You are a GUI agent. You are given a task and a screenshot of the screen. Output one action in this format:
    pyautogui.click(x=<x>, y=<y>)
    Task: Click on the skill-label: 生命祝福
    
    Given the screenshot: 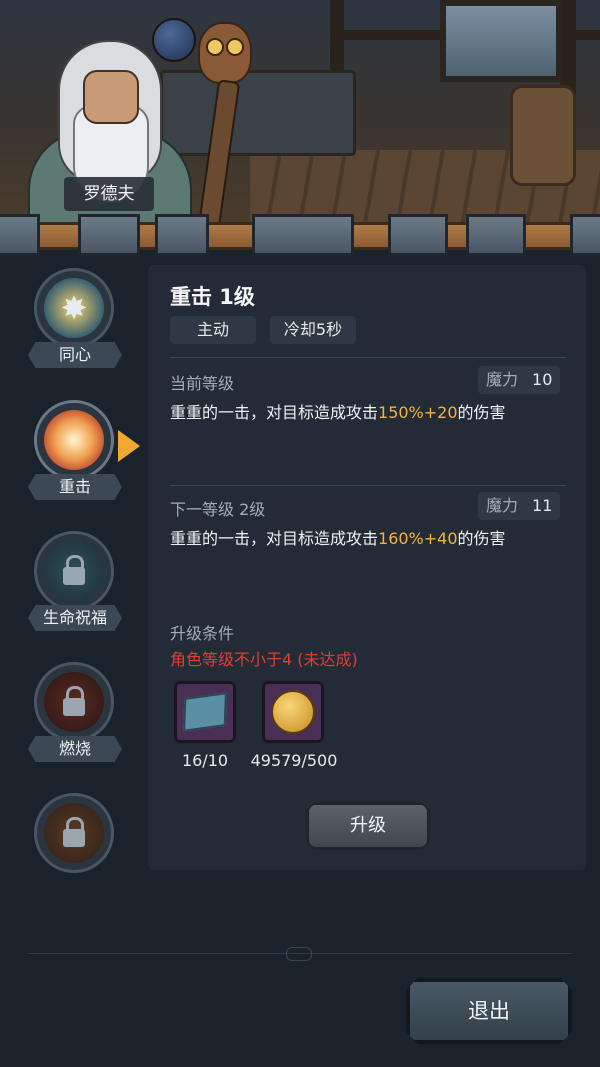 What is the action you would take?
    pyautogui.click(x=75, y=618)
    